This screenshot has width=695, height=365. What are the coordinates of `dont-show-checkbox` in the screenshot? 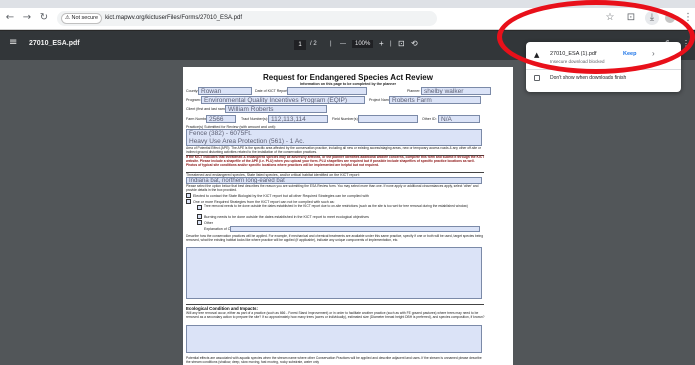 It's located at (537, 78).